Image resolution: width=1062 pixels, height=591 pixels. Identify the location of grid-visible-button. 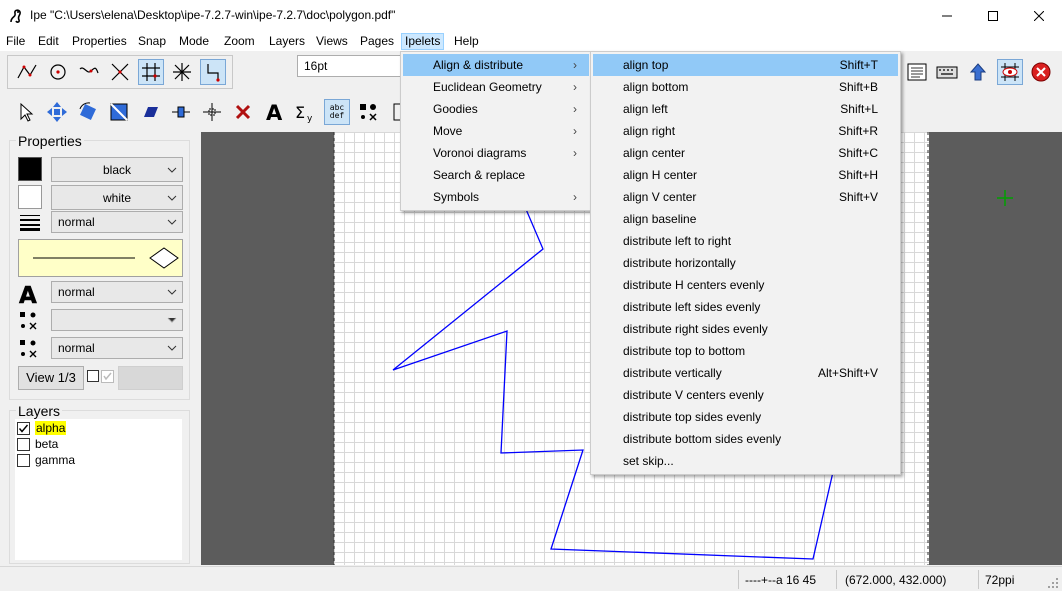
(1010, 72).